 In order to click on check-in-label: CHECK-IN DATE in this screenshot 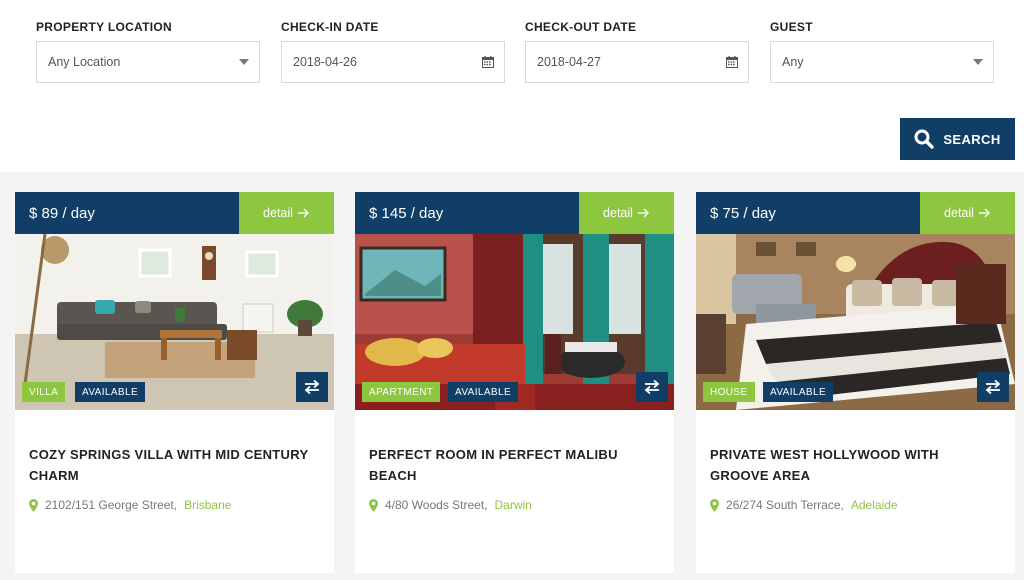, I will do `click(330, 27)`.